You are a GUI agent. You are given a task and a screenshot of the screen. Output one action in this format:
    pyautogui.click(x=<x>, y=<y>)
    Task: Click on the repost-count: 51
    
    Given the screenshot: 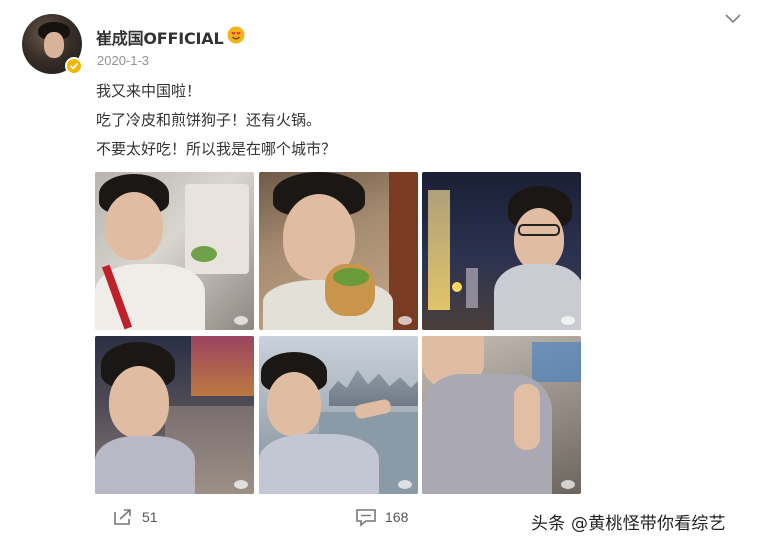 What is the action you would take?
    pyautogui.click(x=150, y=517)
    